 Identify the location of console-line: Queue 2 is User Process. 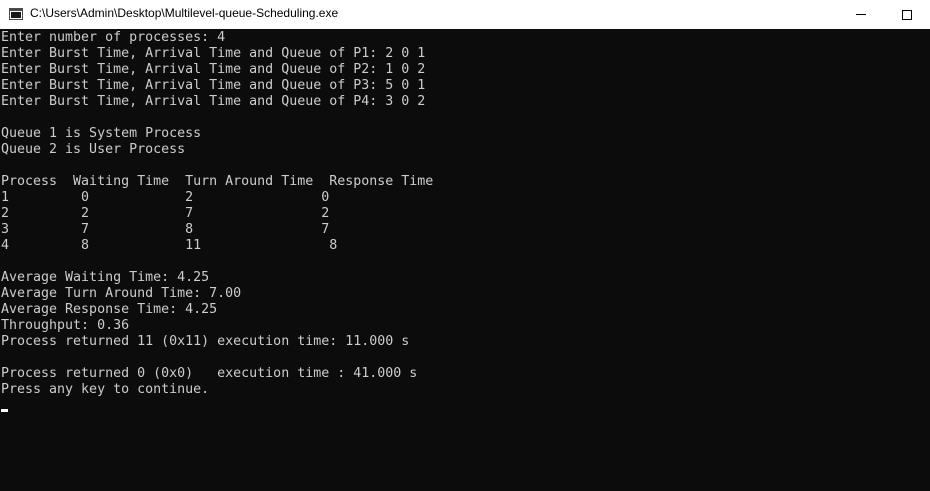
(93, 149).